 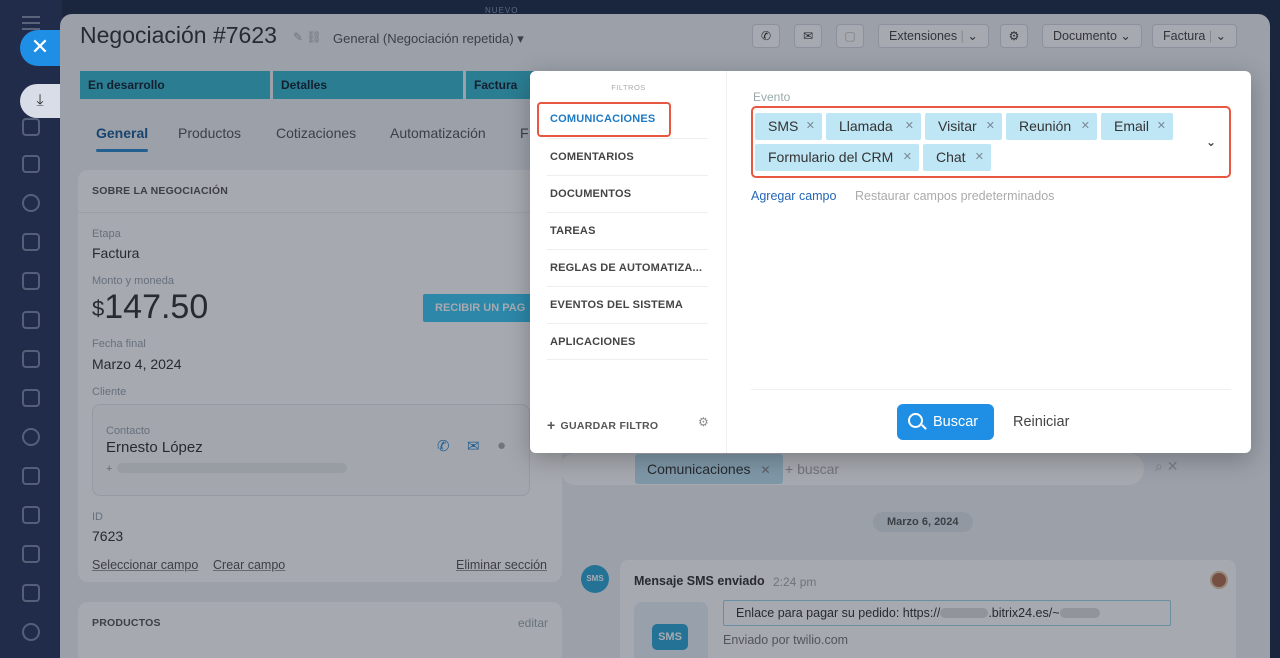 What do you see at coordinates (627, 341) in the screenshot?
I see `filter-aplicaciones: APLICACIONES` at bounding box center [627, 341].